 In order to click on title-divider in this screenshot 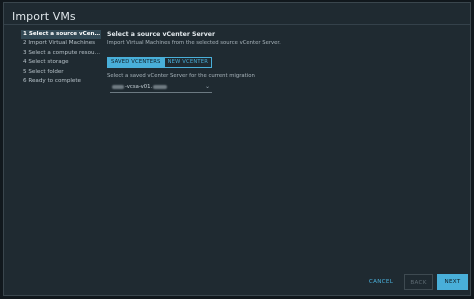, I will do `click(237, 24)`.